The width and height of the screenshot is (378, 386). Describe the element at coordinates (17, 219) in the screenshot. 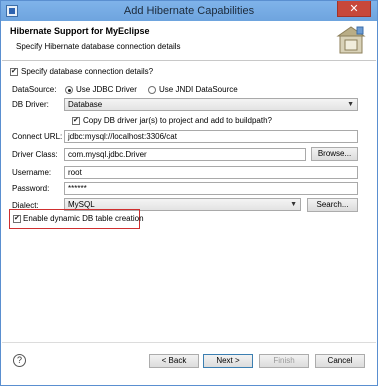

I see `dynamic-table-checkbox` at that location.